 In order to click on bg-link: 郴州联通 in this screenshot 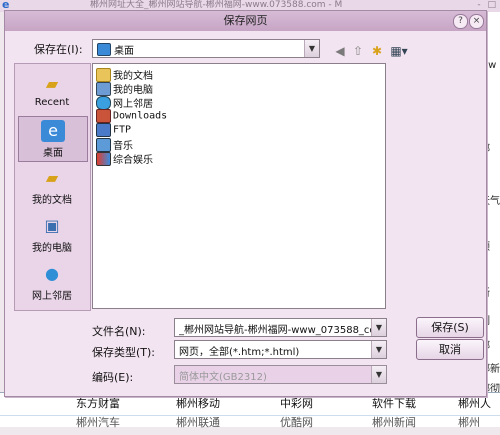, I will do `click(198, 423)`.